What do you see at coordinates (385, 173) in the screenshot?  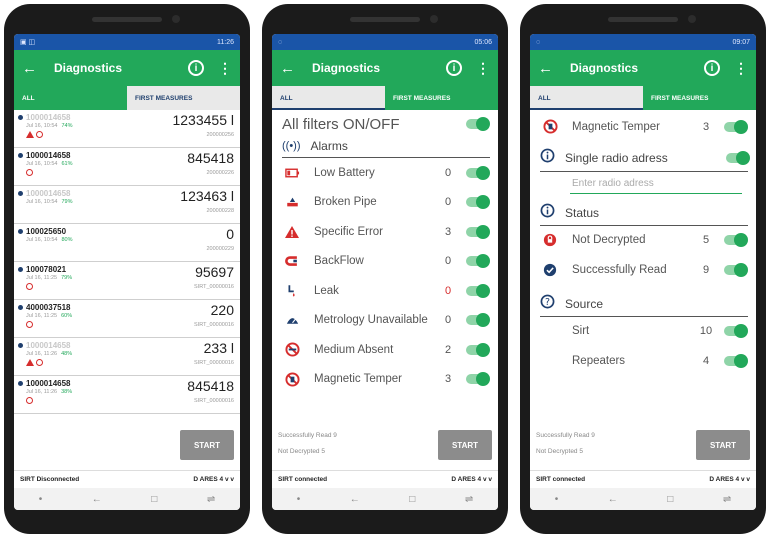 I see `alarm-filter-row: Low Battery 0` at bounding box center [385, 173].